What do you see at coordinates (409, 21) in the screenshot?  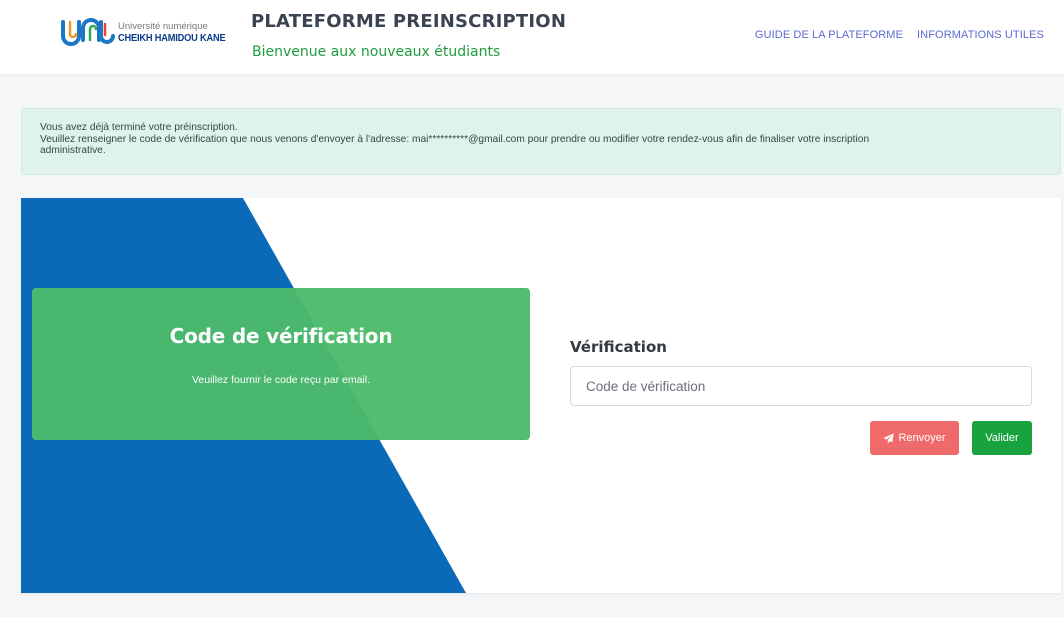 I see `page-title: PLATEFORME PREINSCRIPTION` at bounding box center [409, 21].